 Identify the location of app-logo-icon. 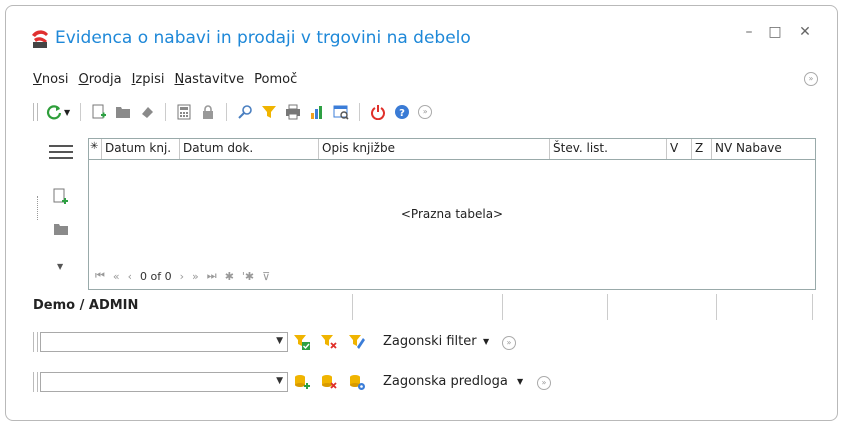
(40, 39).